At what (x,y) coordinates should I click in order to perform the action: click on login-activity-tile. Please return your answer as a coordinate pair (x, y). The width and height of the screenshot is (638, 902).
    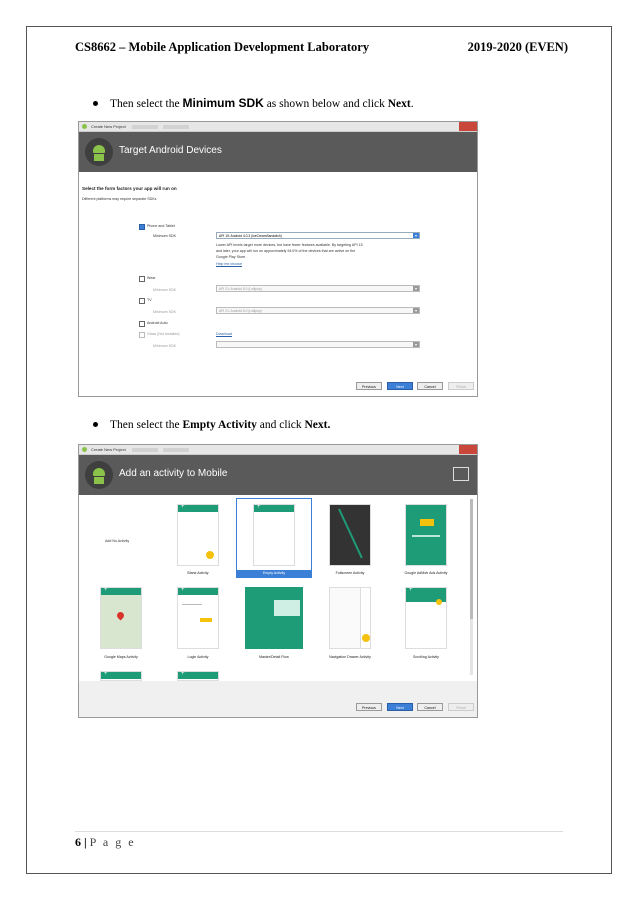
    Looking at the image, I should click on (198, 618).